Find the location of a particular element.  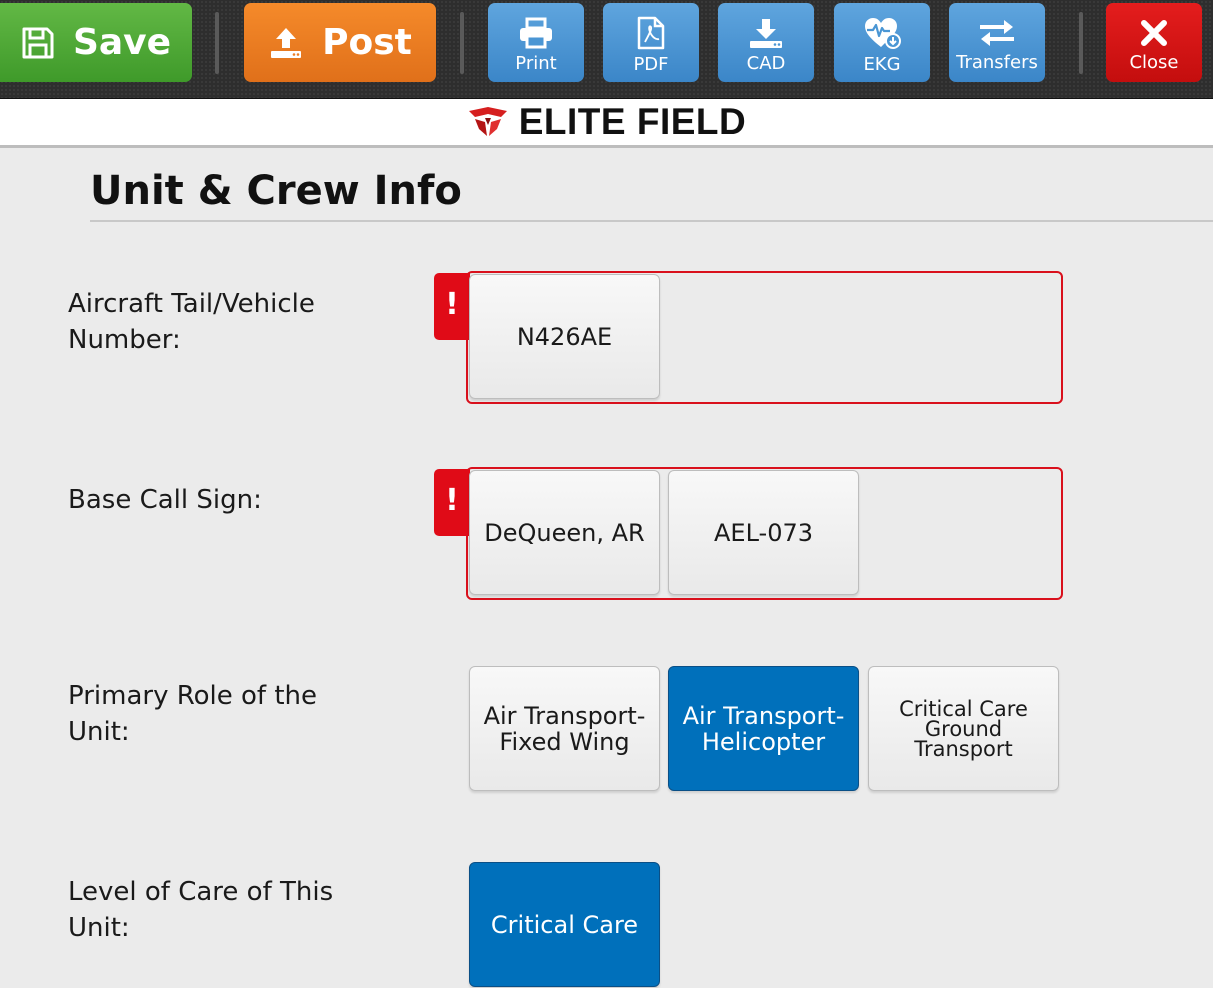

post-label: Post is located at coordinates (367, 42).